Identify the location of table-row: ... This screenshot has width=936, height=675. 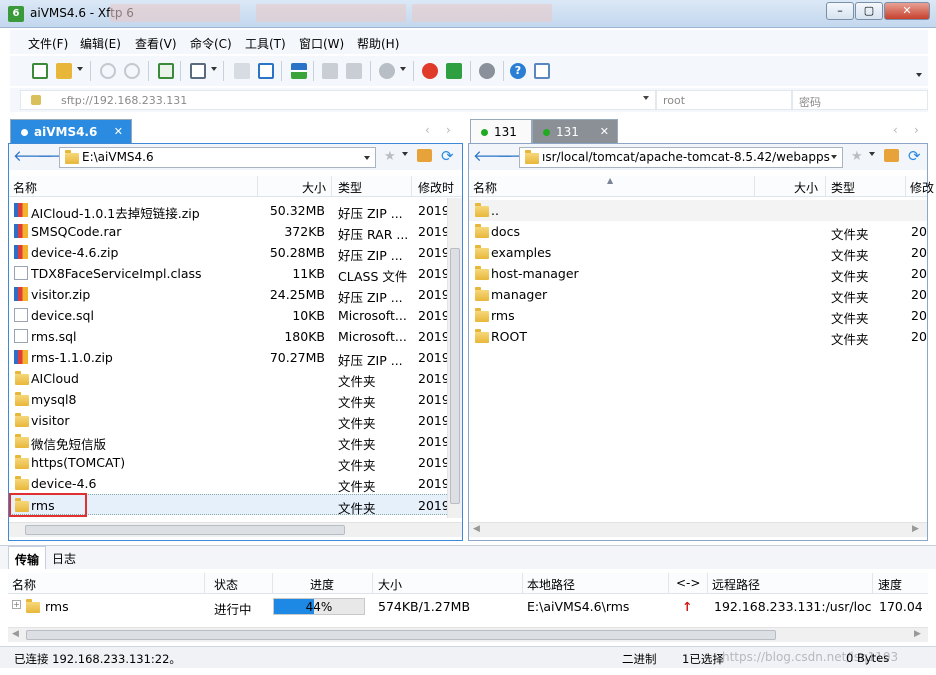
(698, 210).